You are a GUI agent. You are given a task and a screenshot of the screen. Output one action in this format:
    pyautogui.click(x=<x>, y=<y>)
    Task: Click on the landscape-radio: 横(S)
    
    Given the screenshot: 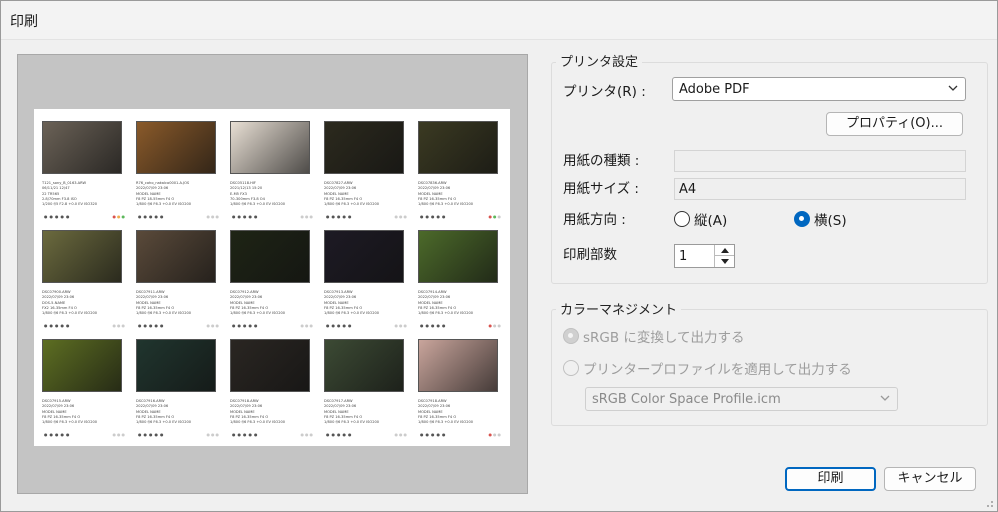 What is the action you would take?
    pyautogui.click(x=820, y=219)
    